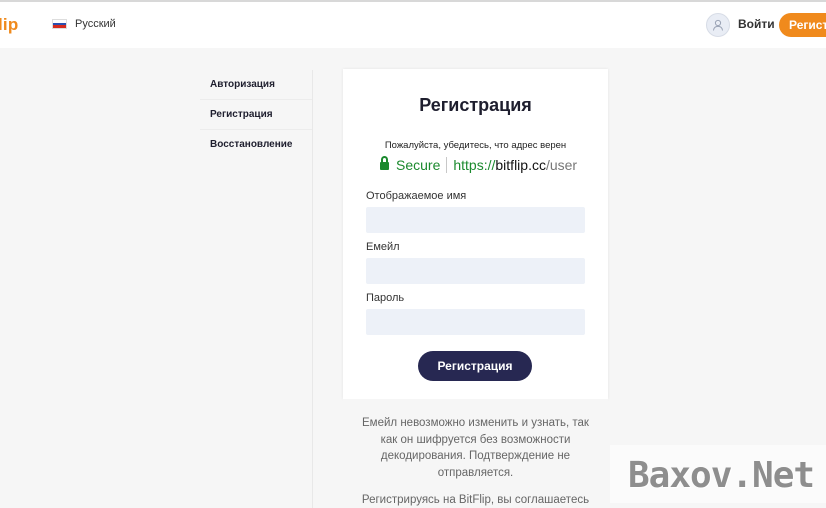  What do you see at coordinates (475, 322) in the screenshot?
I see `password-field` at bounding box center [475, 322].